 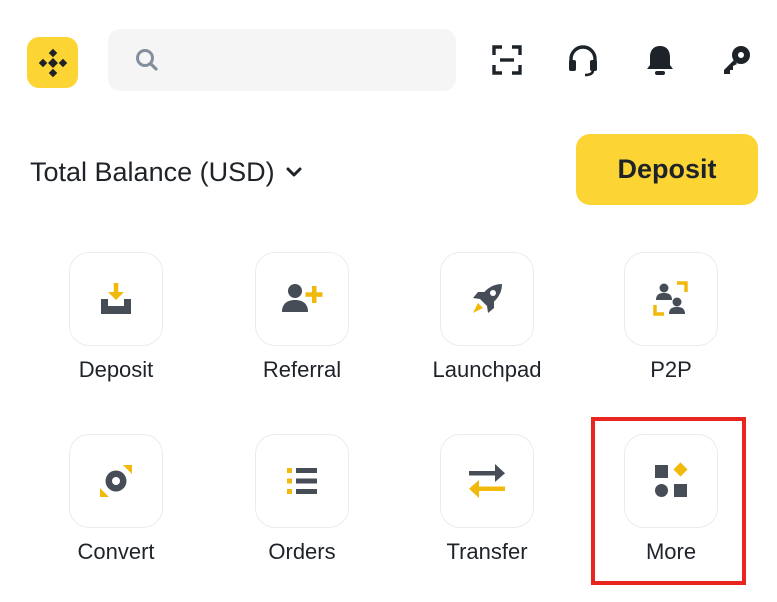 I want to click on convert-icon, so click(x=116, y=481).